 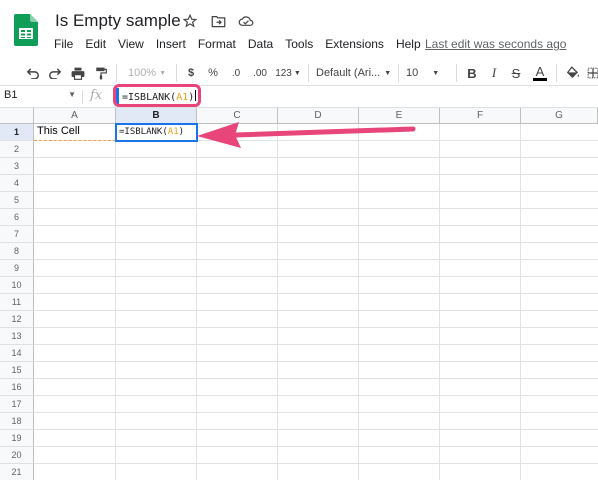 I want to click on formula-bar: B1 ▼ fx =ISBLANK(A1), so click(x=299, y=97).